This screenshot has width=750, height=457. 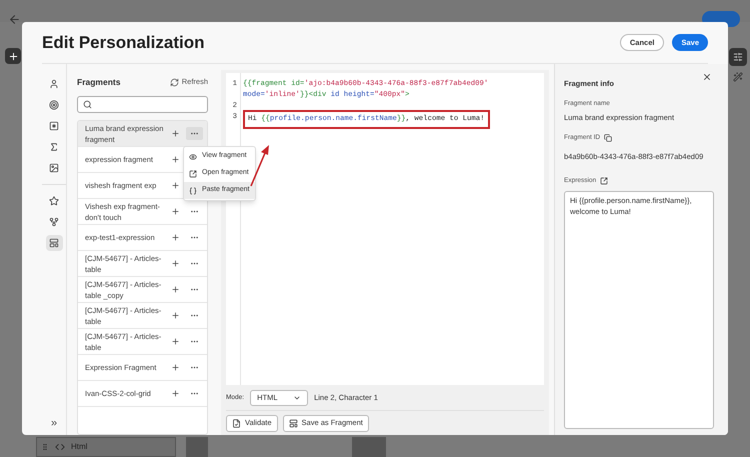 I want to click on sliders-icon, so click(x=738, y=57).